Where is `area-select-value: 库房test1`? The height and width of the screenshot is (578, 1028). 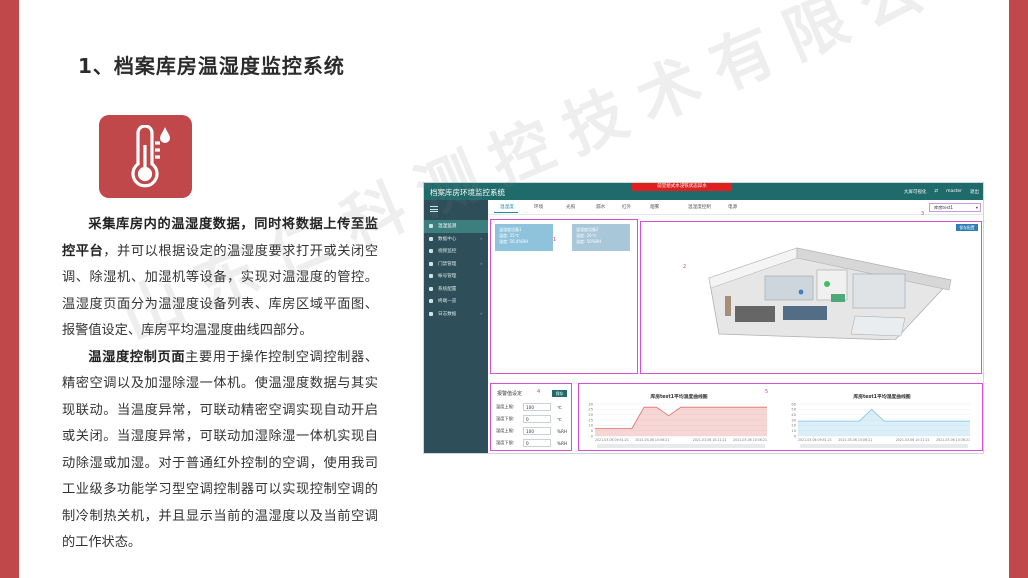
area-select-value: 库房test1 is located at coordinates (944, 207).